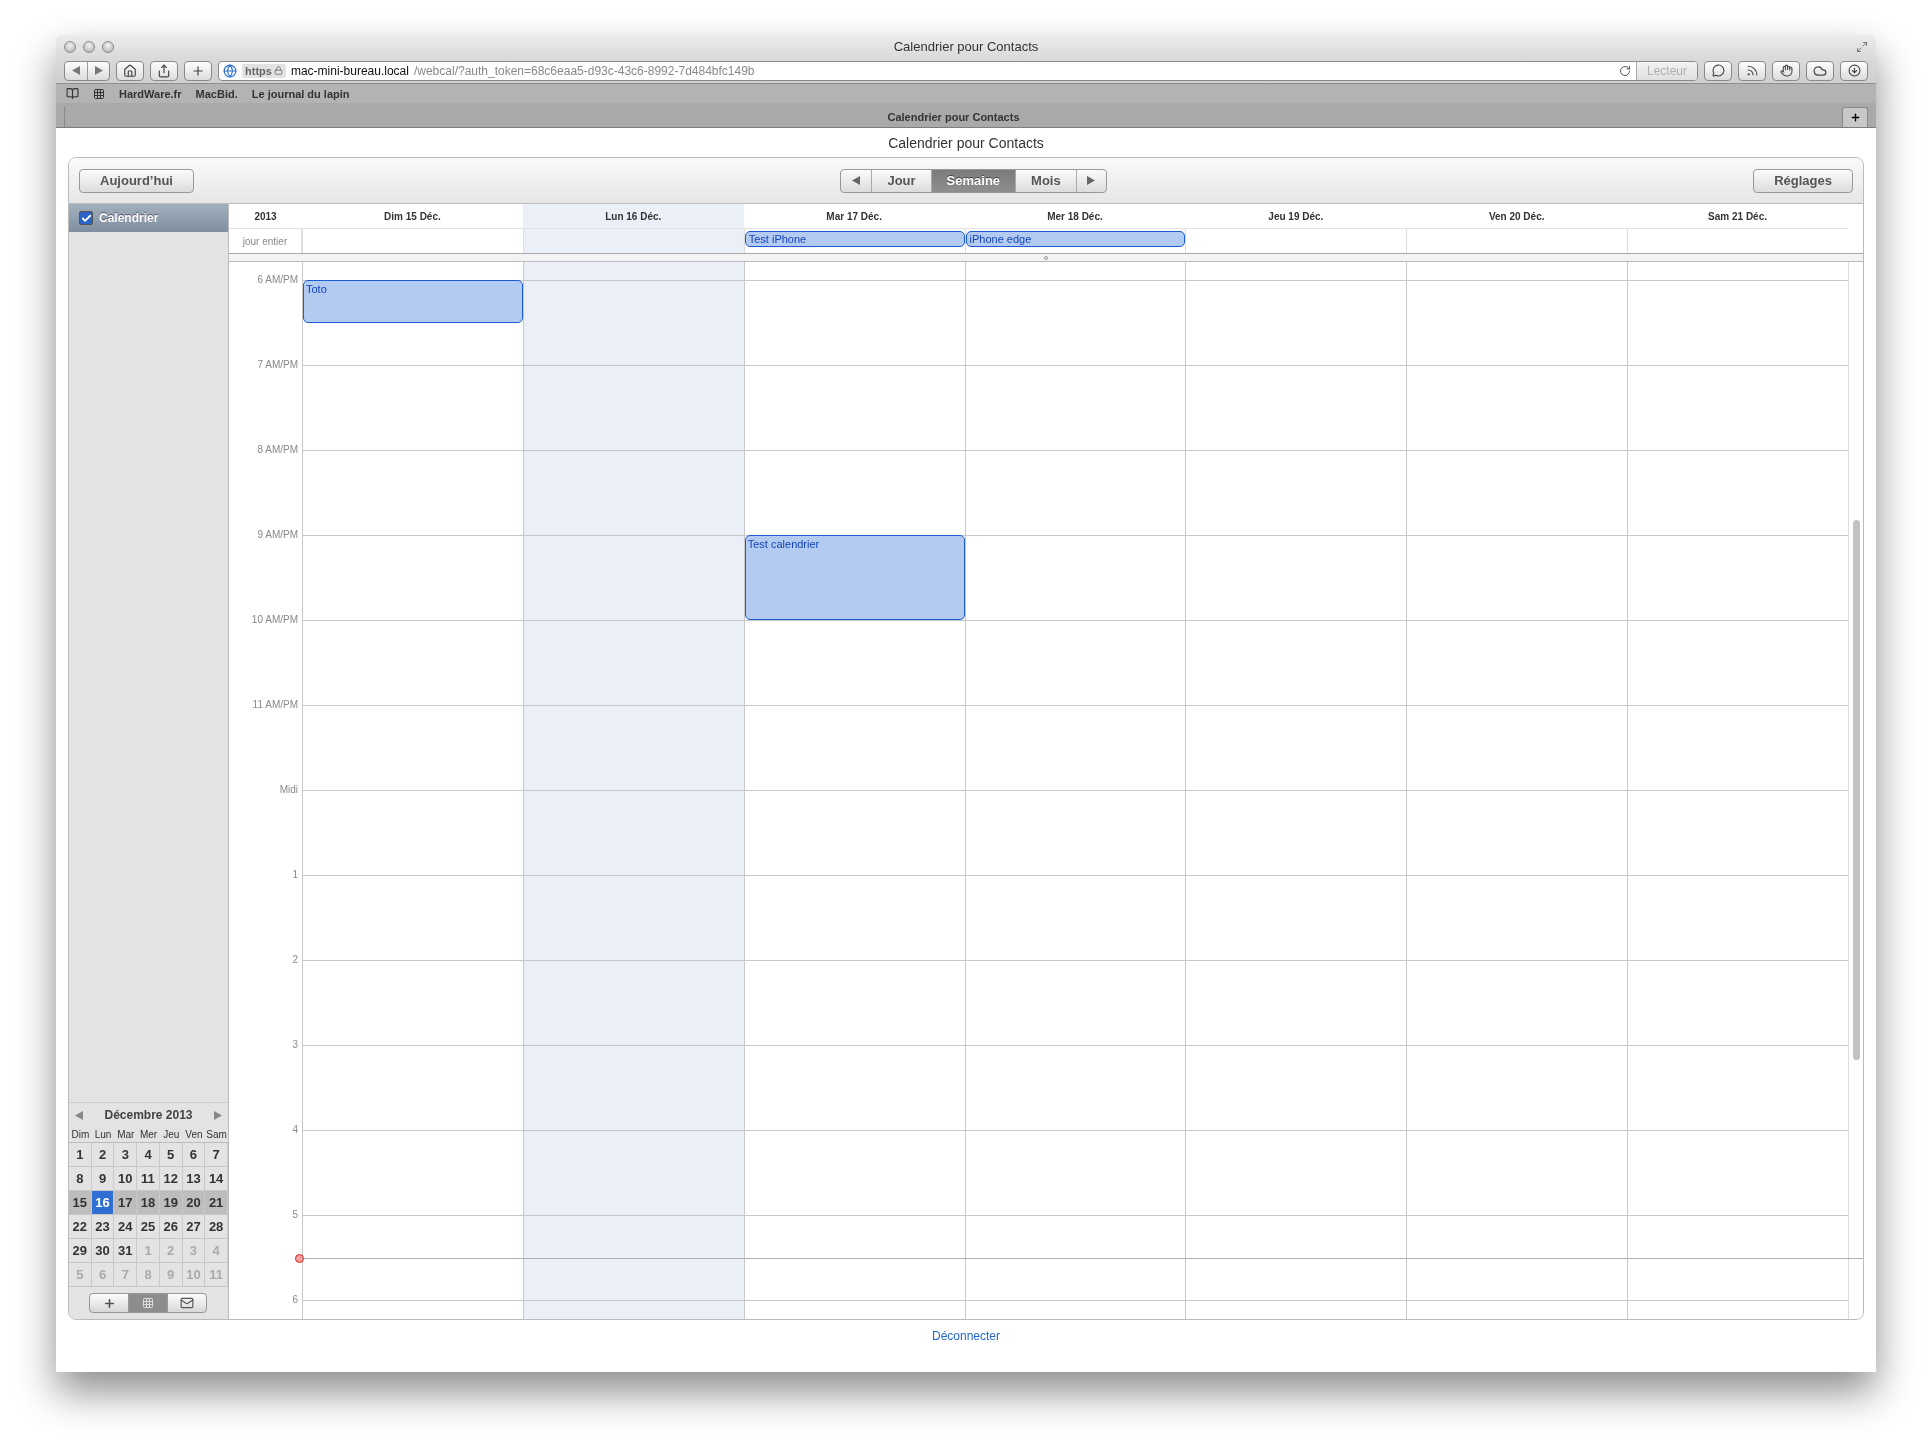 This screenshot has height=1451, width=1932. Describe the element at coordinates (148, 1303) in the screenshot. I see `calendar-grid-icon` at that location.